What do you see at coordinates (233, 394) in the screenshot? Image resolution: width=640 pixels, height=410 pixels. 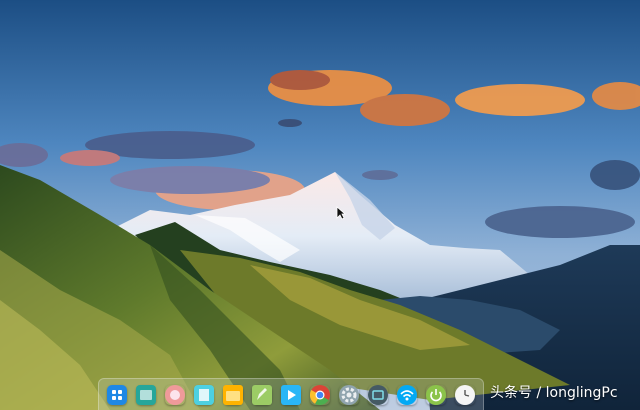 I see `file-manager-icon` at bounding box center [233, 394].